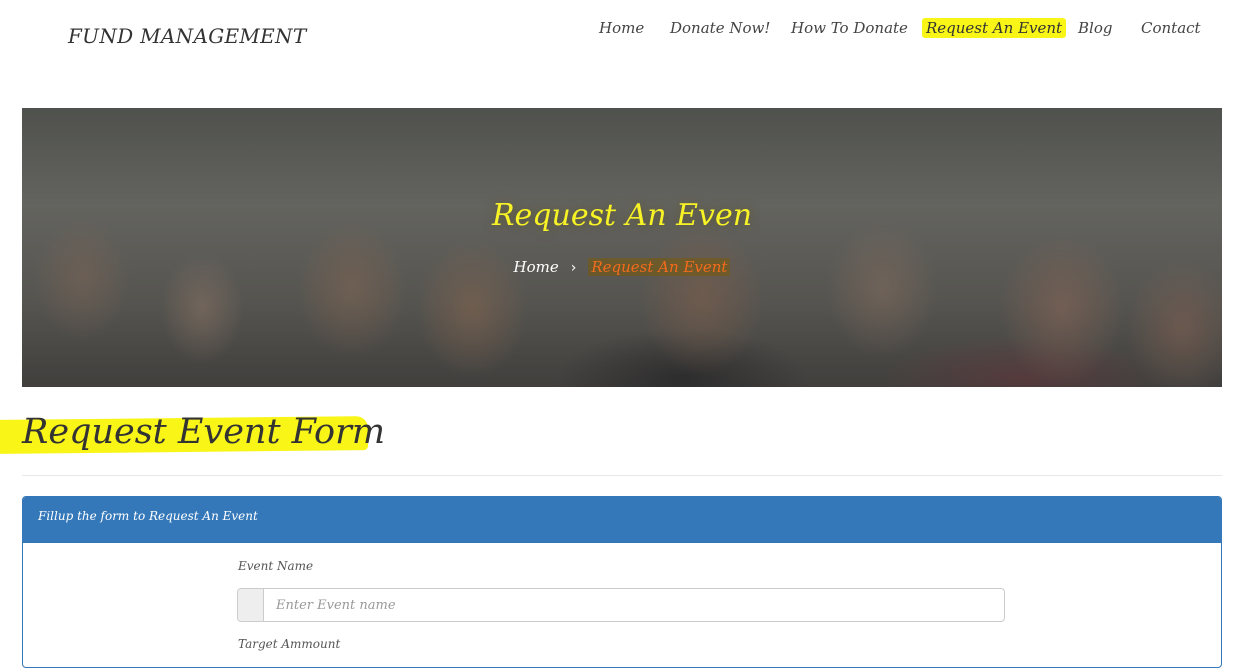 The image size is (1240, 668). I want to click on event-name-label: Event Name, so click(276, 566).